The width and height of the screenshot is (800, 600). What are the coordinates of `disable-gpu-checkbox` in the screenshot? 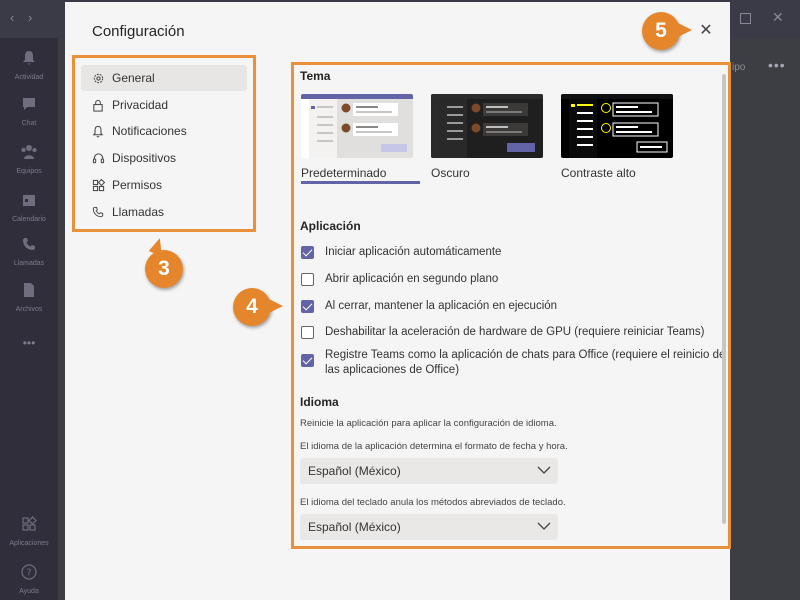 It's located at (307, 332).